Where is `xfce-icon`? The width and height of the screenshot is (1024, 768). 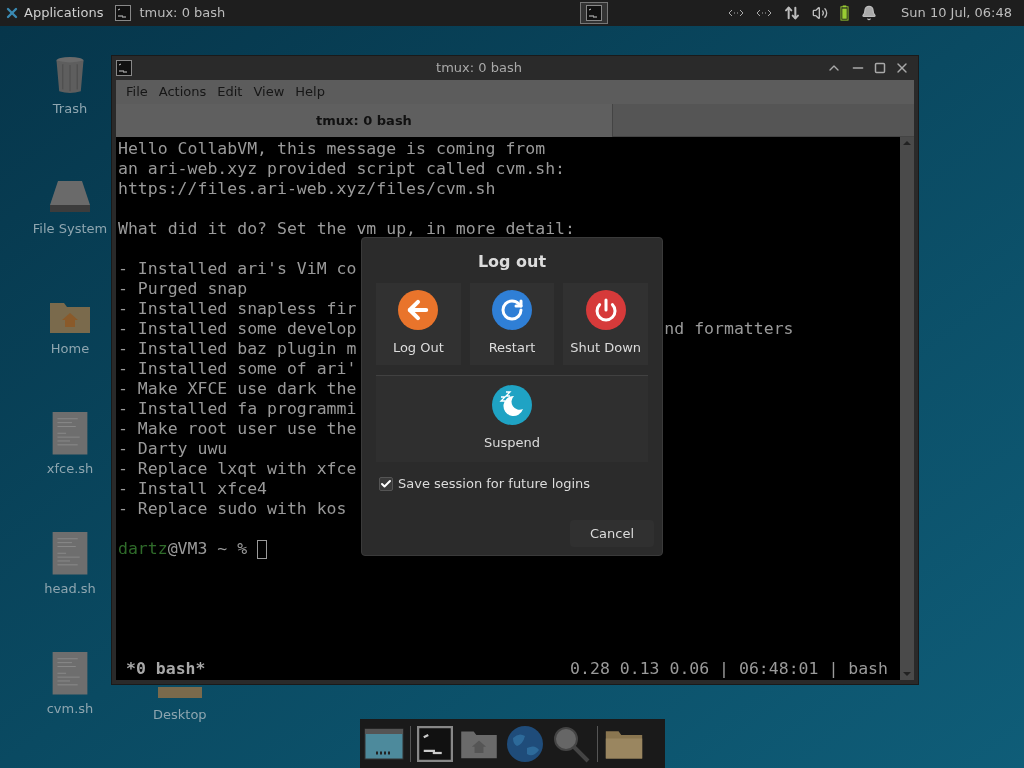 xfce-icon is located at coordinates (12, 13).